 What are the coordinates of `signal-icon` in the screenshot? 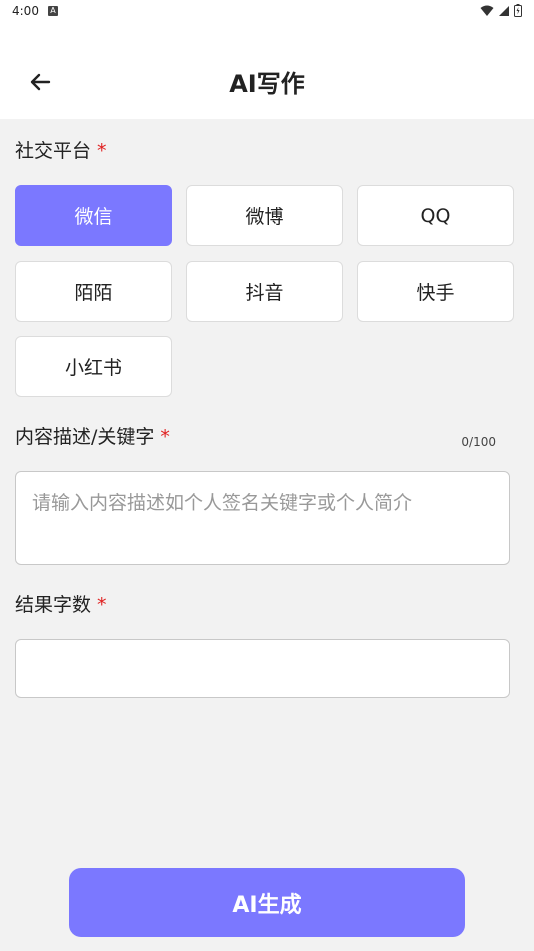 It's located at (504, 10).